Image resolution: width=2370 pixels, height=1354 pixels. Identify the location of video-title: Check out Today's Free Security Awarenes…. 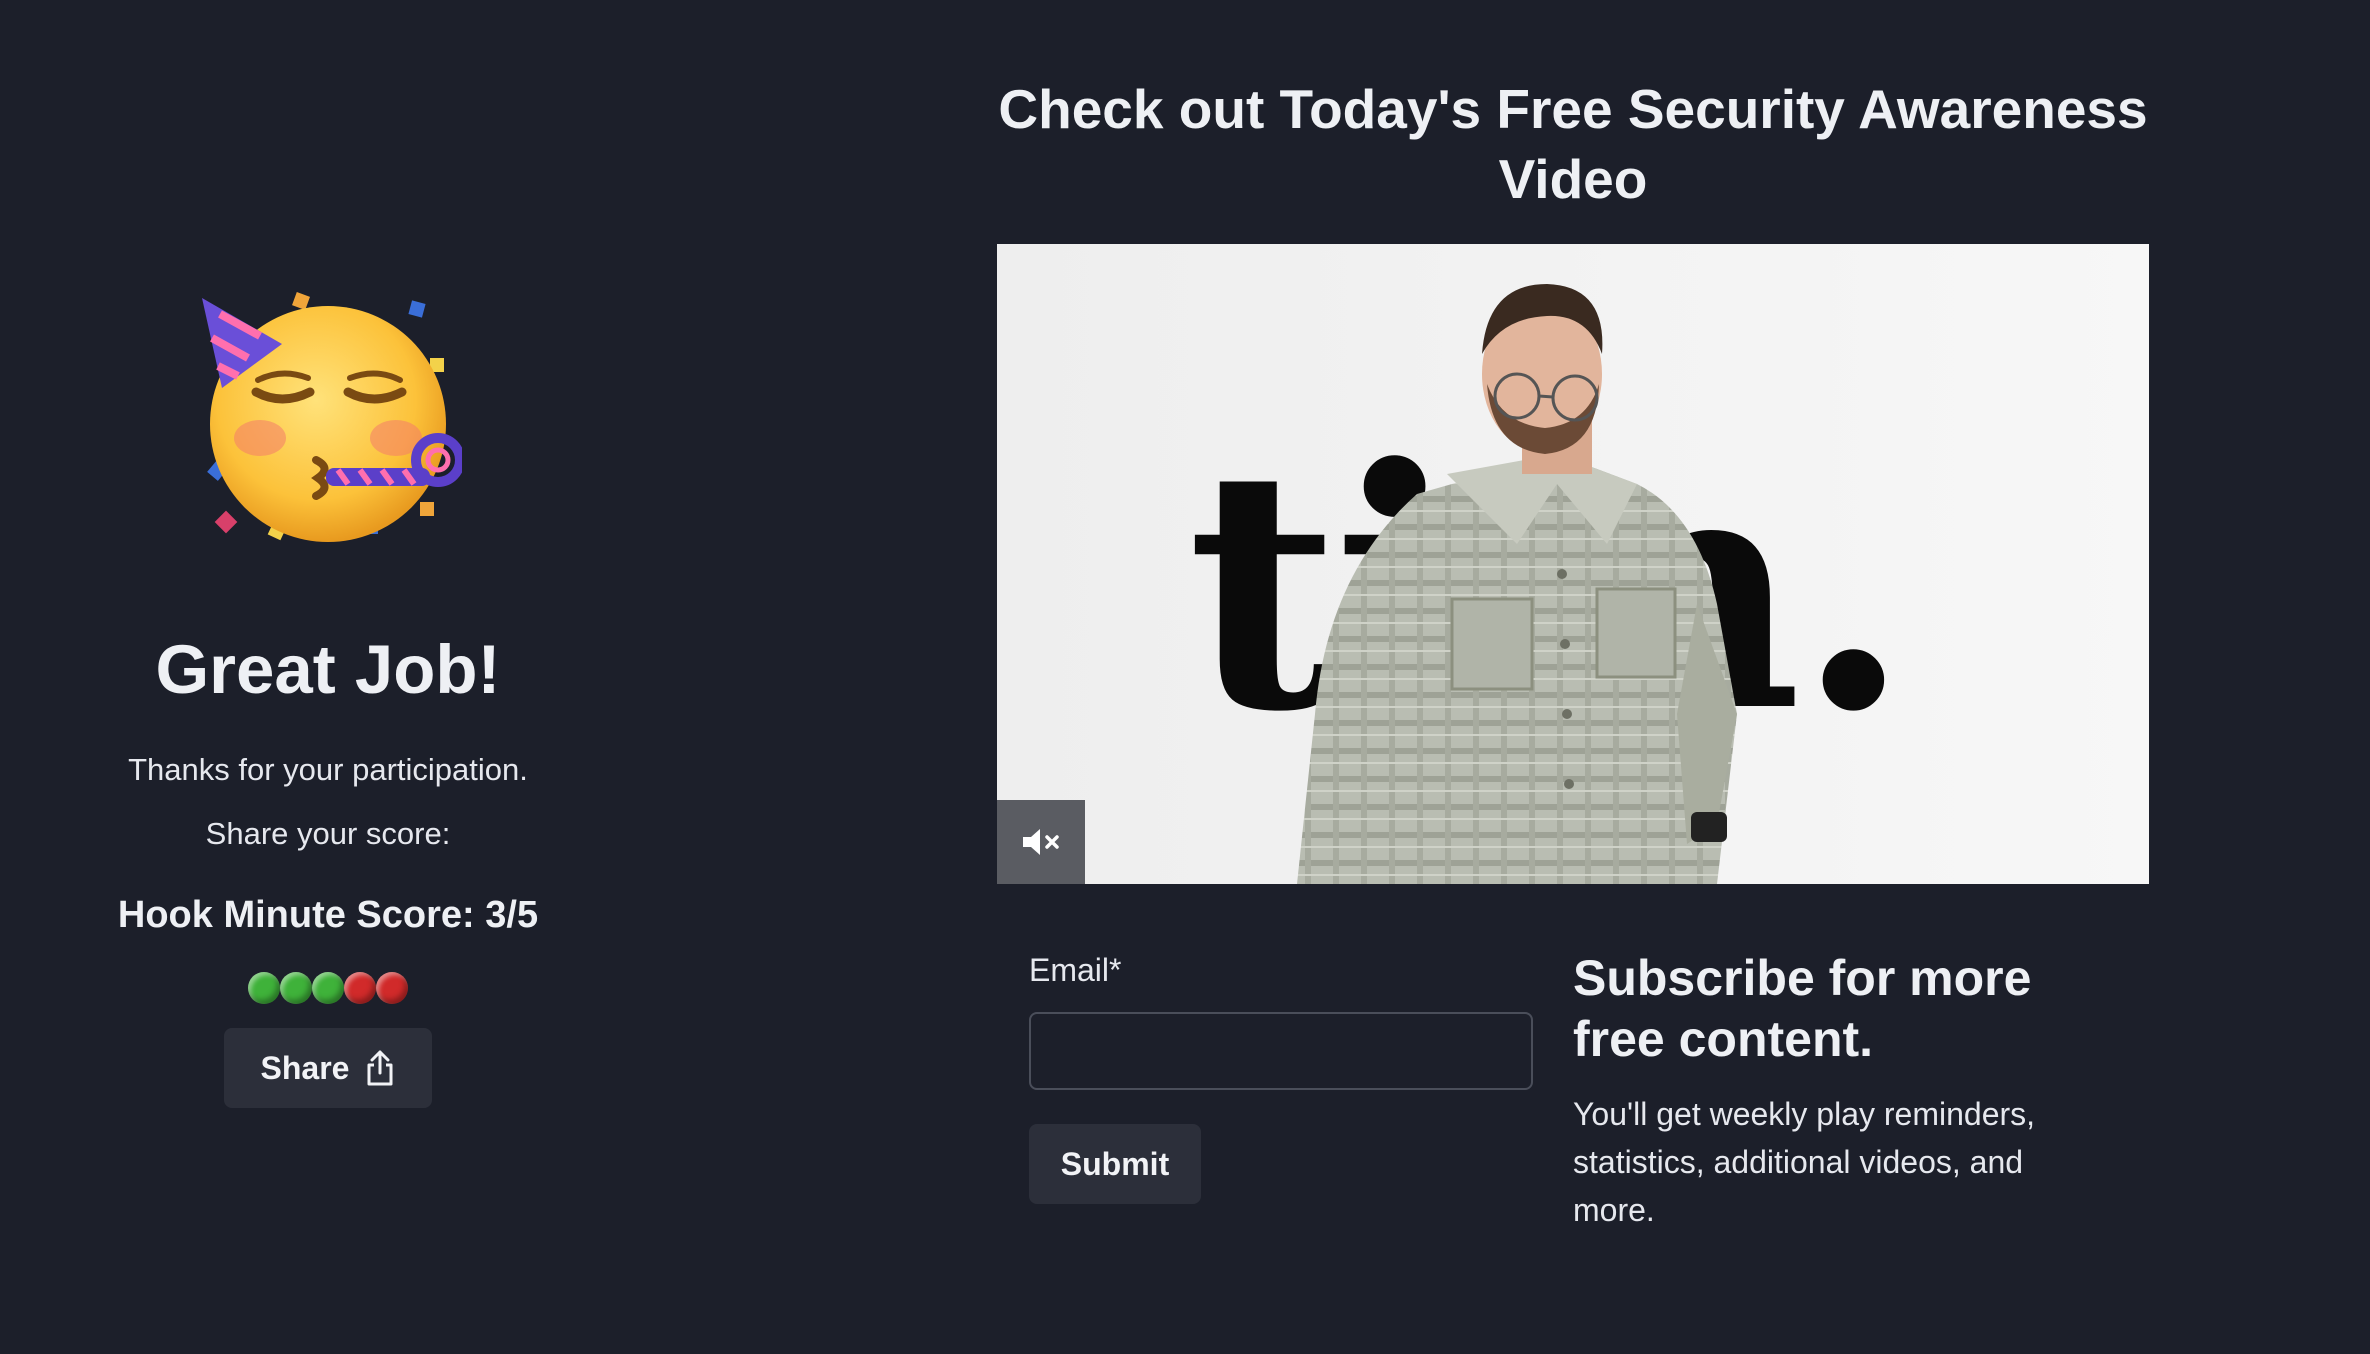
(1573, 144).